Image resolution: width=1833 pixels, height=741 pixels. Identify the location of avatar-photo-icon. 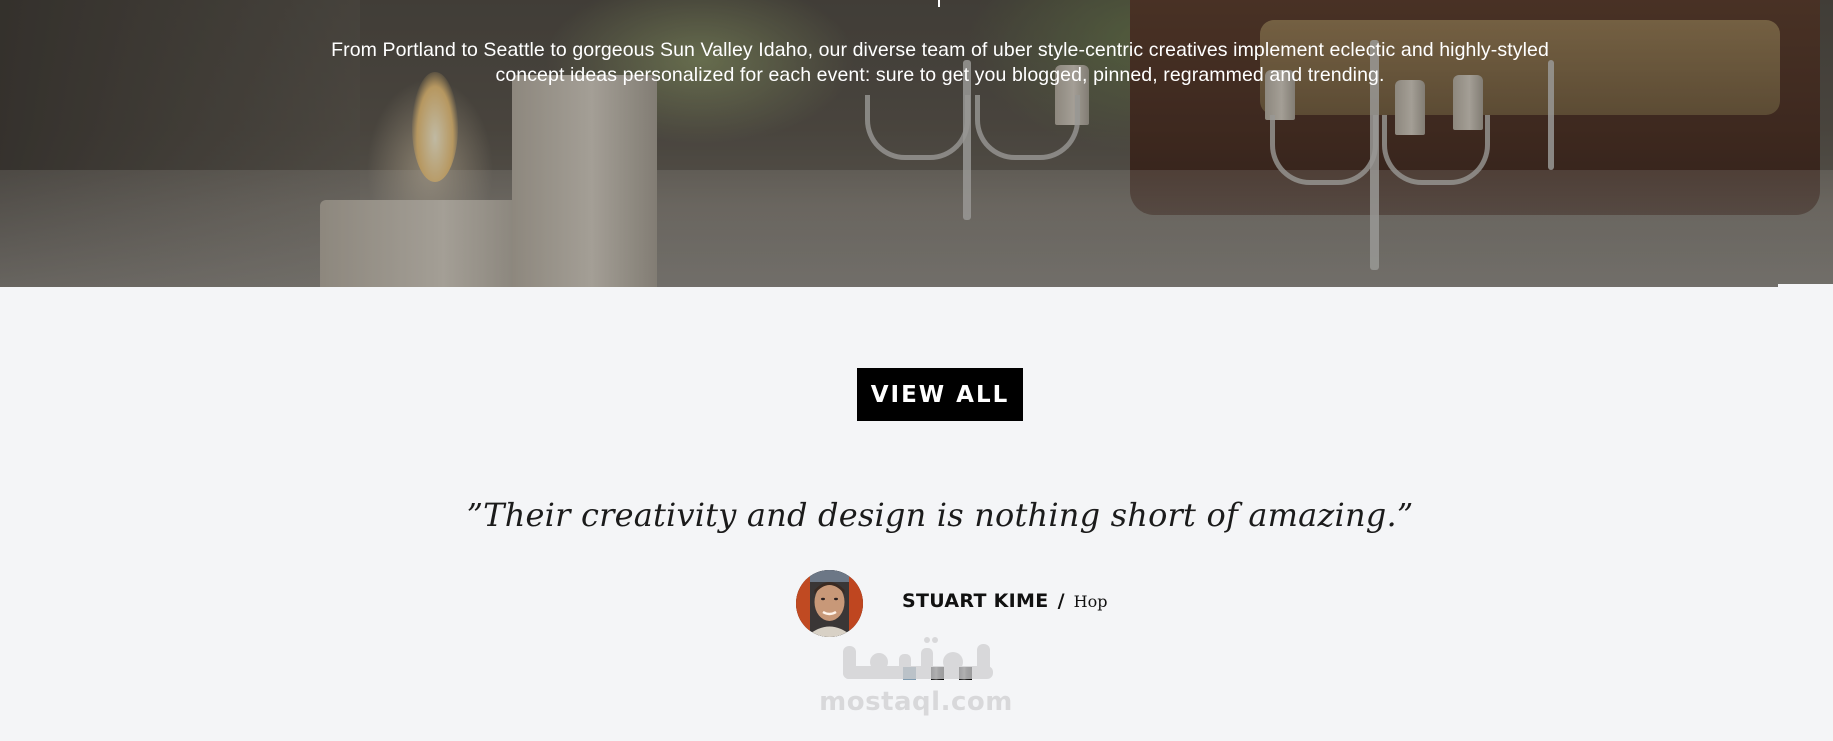
(829, 603).